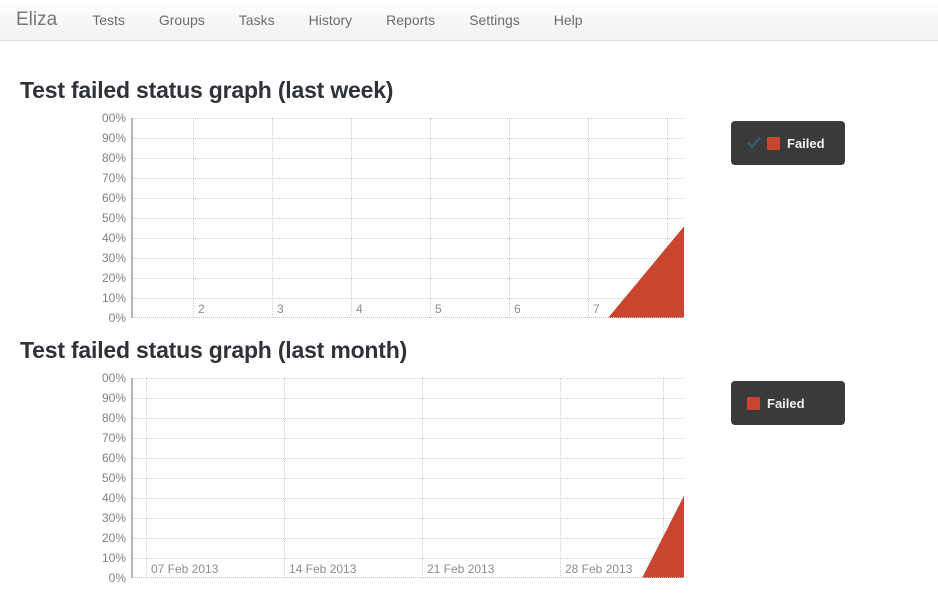 Image resolution: width=938 pixels, height=601 pixels. Describe the element at coordinates (182, 20) in the screenshot. I see `nav-item-groups: Groups` at that location.